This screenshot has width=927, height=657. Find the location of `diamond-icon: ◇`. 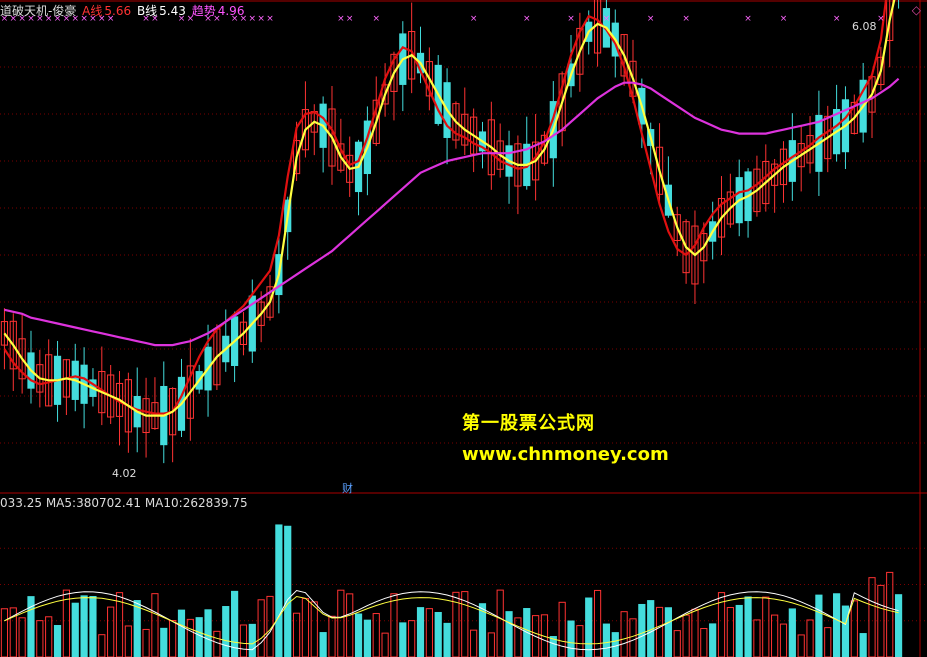

diamond-icon: ◇ is located at coordinates (916, 10).